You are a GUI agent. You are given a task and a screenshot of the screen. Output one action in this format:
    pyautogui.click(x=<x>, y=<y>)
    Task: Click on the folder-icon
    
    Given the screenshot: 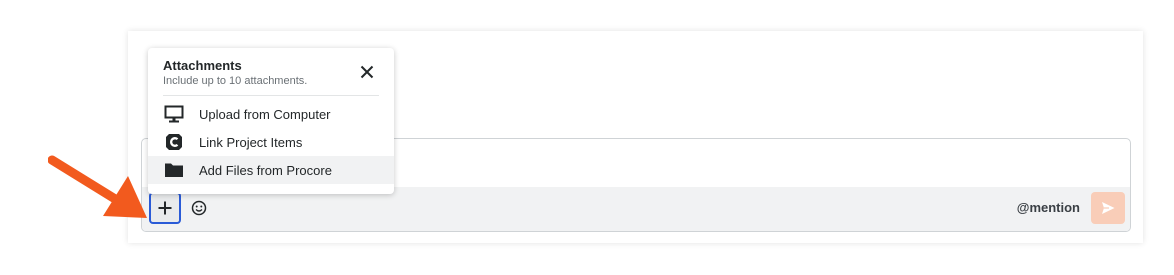 What is the action you would take?
    pyautogui.click(x=174, y=170)
    